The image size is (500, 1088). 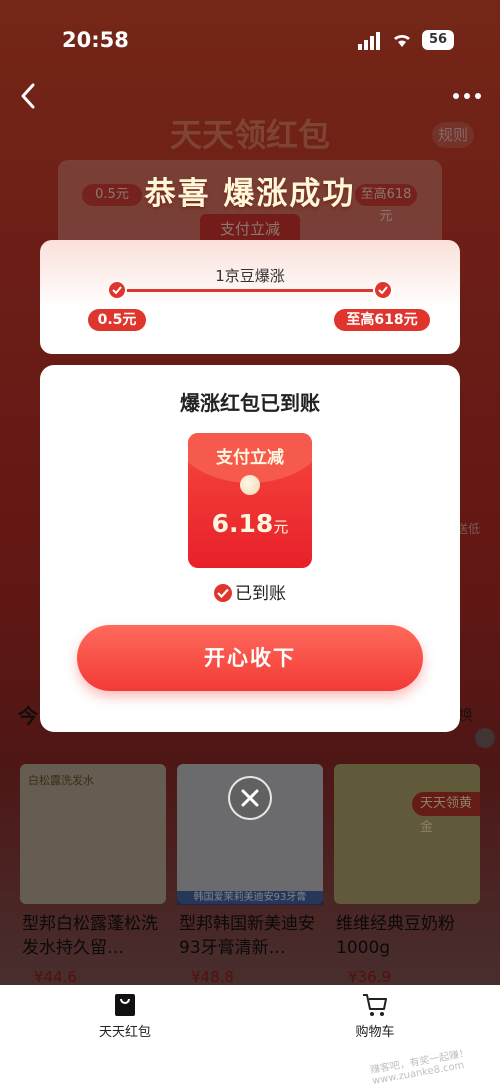 What do you see at coordinates (250, 485) in the screenshot?
I see `envelope-seal-icon` at bounding box center [250, 485].